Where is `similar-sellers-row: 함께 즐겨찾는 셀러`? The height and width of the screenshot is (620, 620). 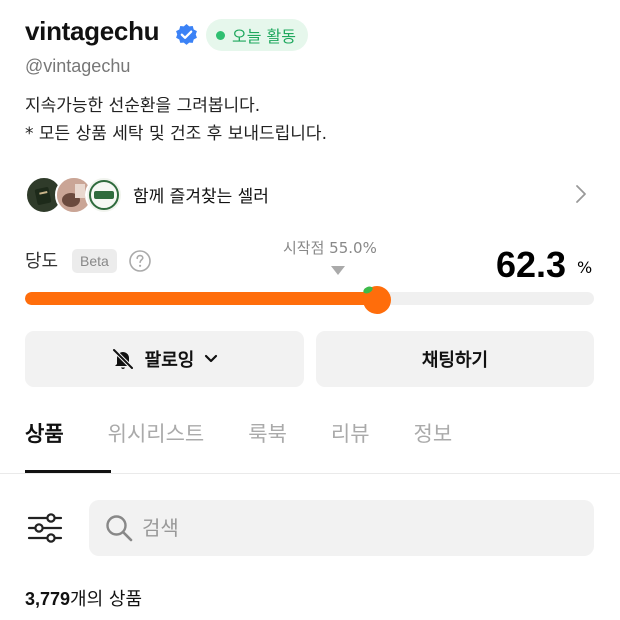 similar-sellers-row: 함께 즐겨찾는 셀러 is located at coordinates (310, 194).